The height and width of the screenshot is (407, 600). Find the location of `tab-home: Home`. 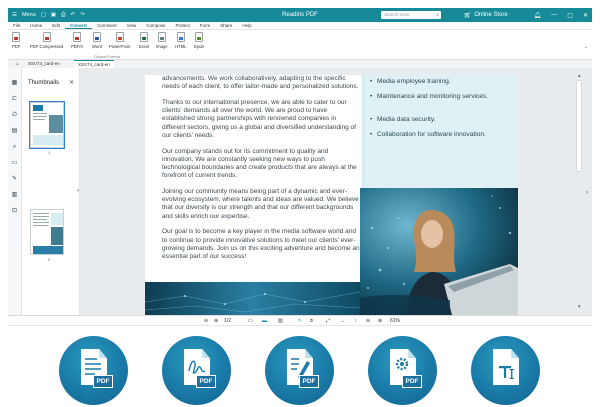

tab-home: Home is located at coordinates (36, 25).